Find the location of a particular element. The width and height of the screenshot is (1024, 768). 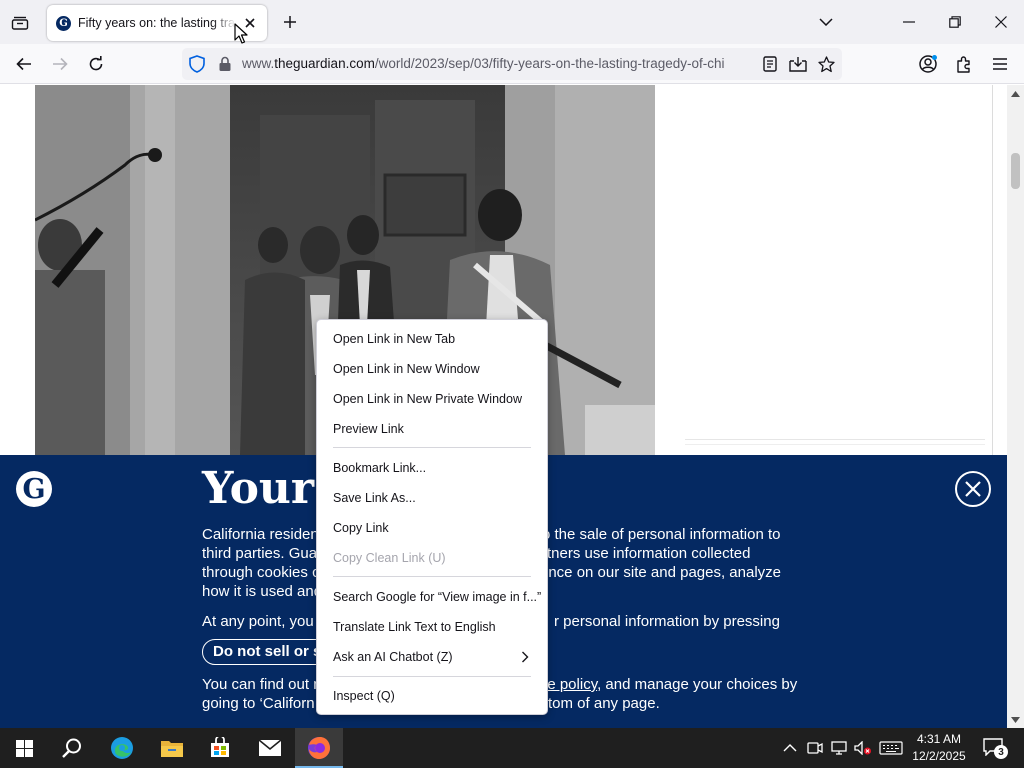

consent-line-left: At any point, you is located at coordinates (258, 621).